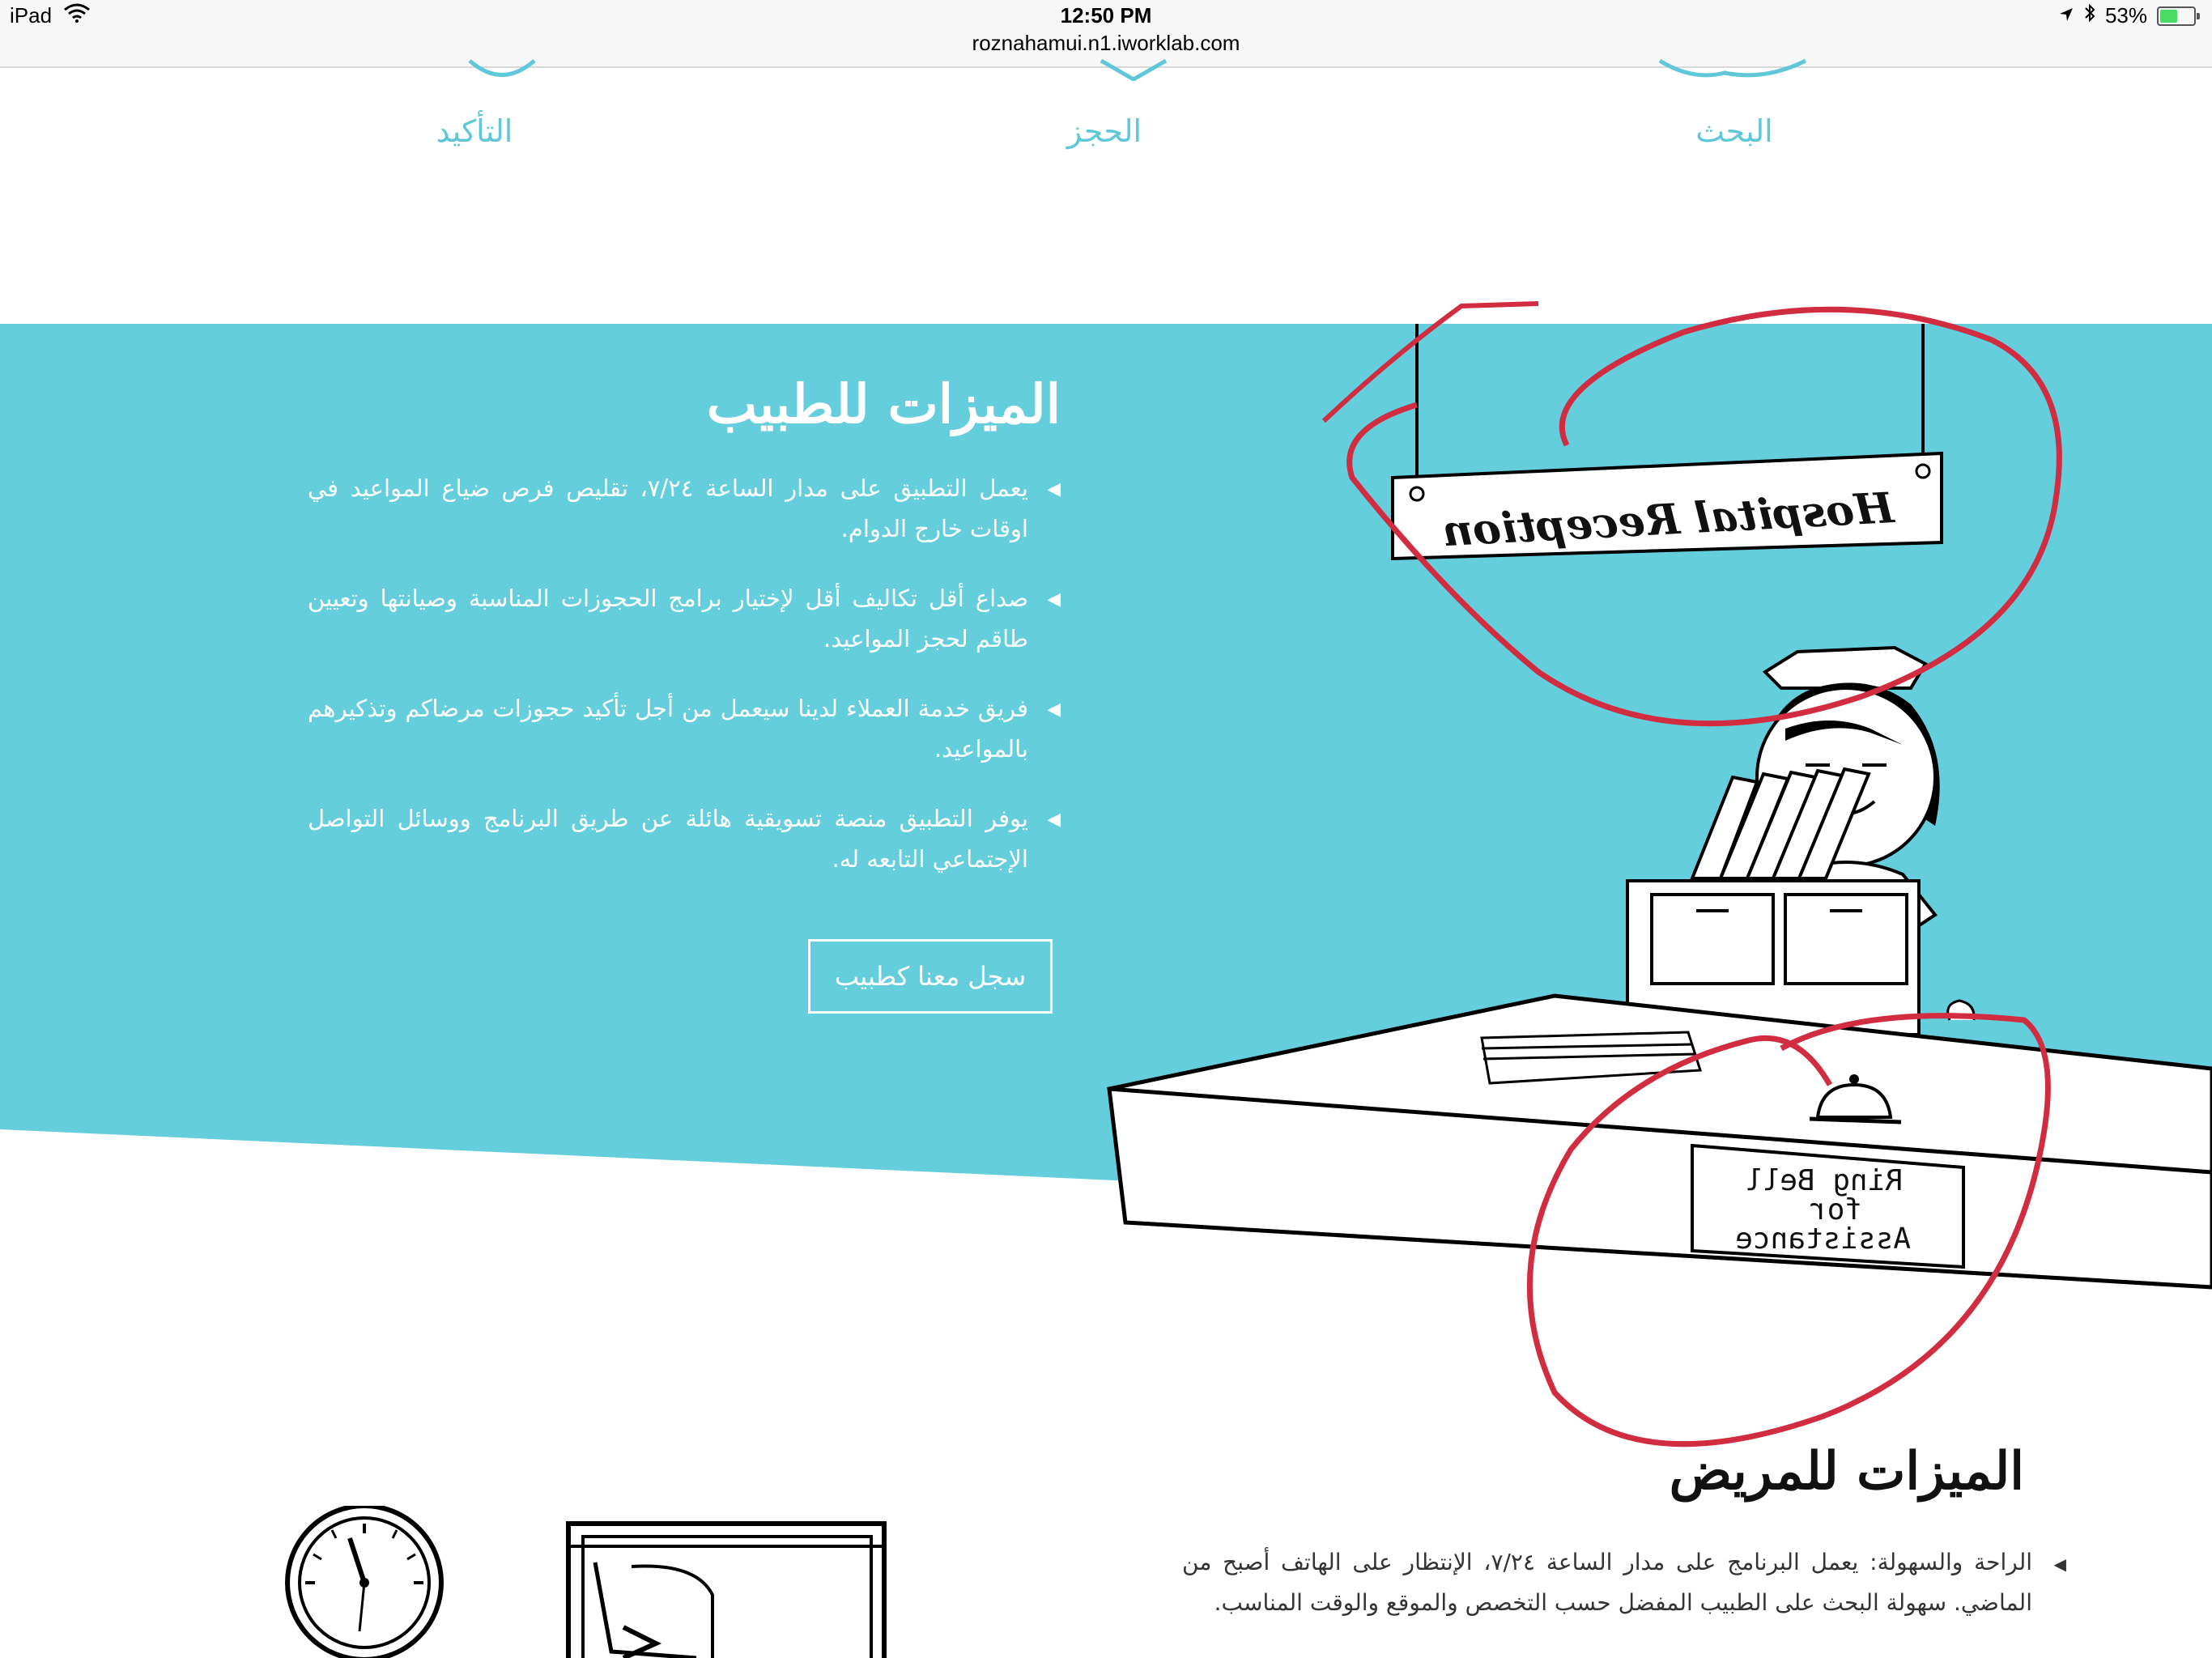 This screenshot has height=1658, width=2212. Describe the element at coordinates (1134, 69) in the screenshot. I see `booking-step-icon` at that location.